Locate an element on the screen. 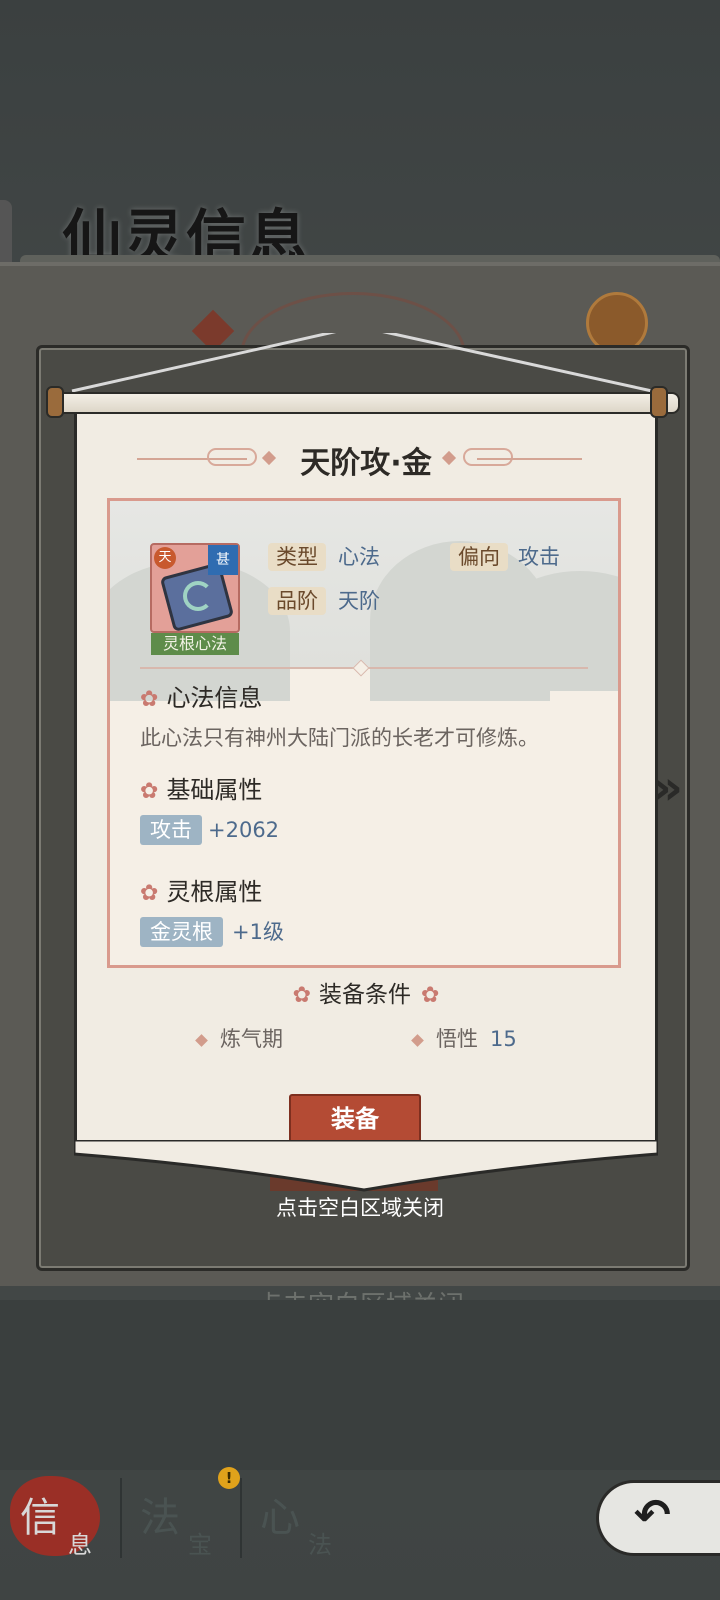  condition-stat-value: 15 is located at coordinates (503, 1039).